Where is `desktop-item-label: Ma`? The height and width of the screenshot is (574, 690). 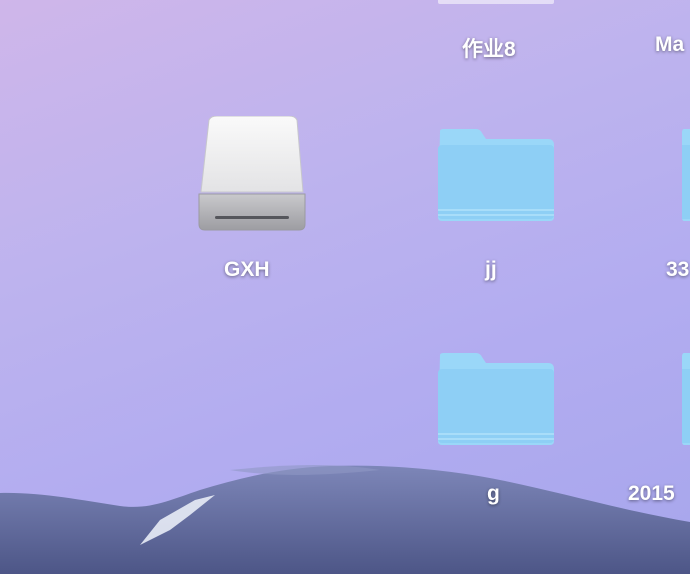
desktop-item-label: Ma is located at coordinates (669, 45).